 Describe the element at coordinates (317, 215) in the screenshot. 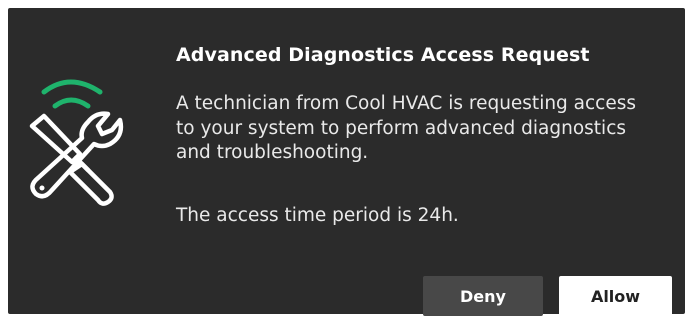

I see `access-period-text: The access time period is 24h.` at that location.